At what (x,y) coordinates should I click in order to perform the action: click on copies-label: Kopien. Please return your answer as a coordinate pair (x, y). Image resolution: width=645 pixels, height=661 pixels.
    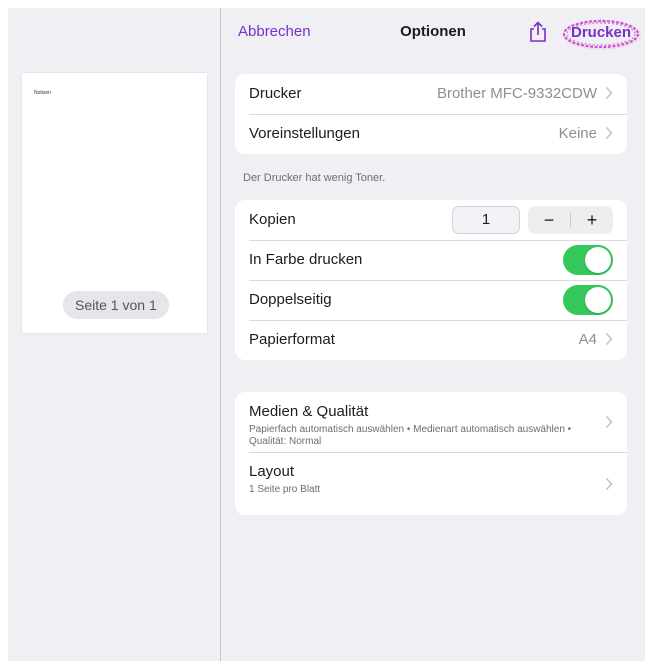
    Looking at the image, I should click on (272, 219).